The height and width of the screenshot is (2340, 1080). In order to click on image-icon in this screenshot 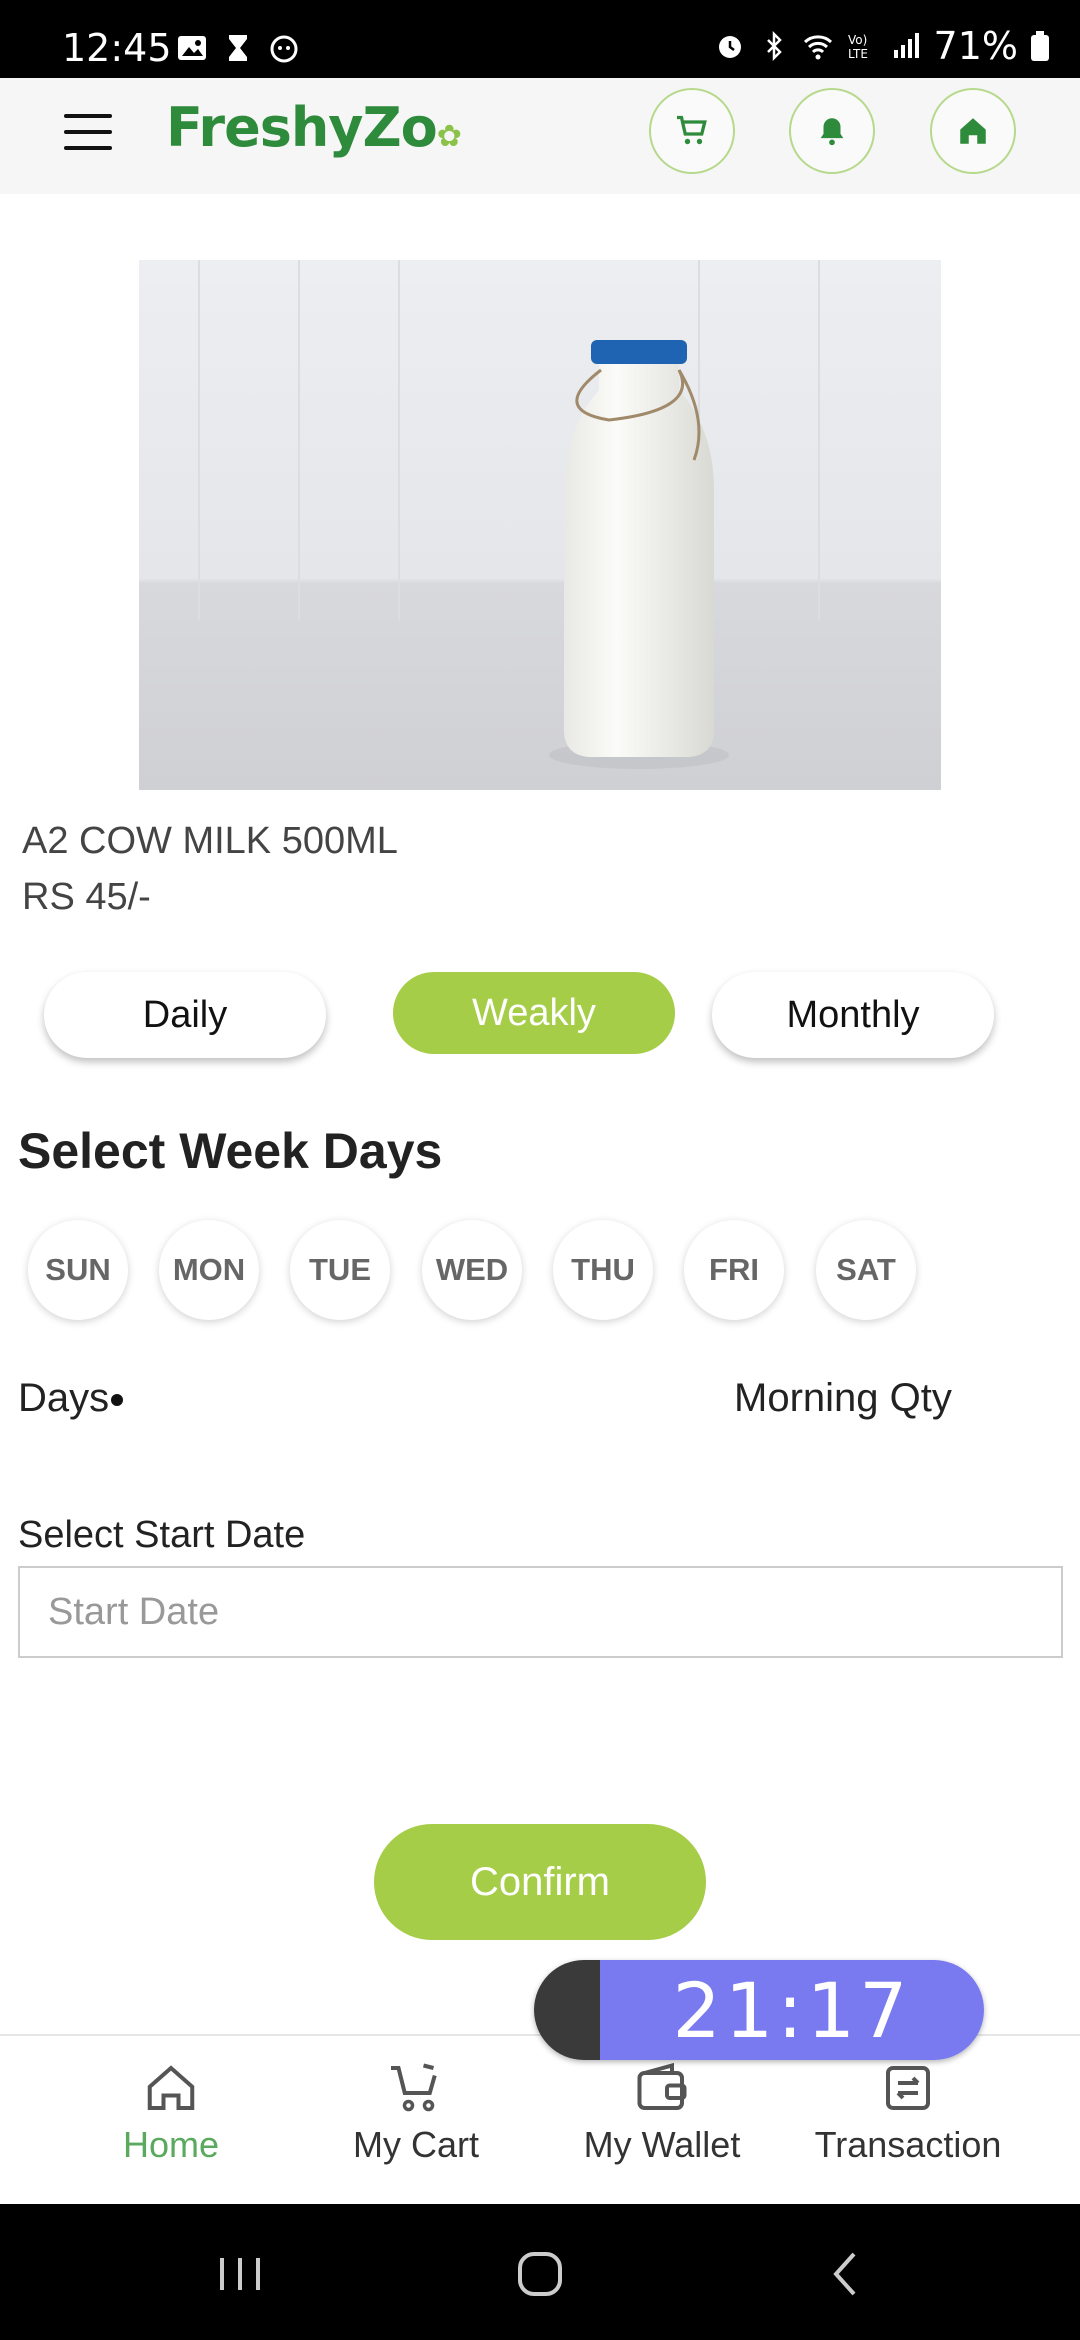, I will do `click(192, 48)`.